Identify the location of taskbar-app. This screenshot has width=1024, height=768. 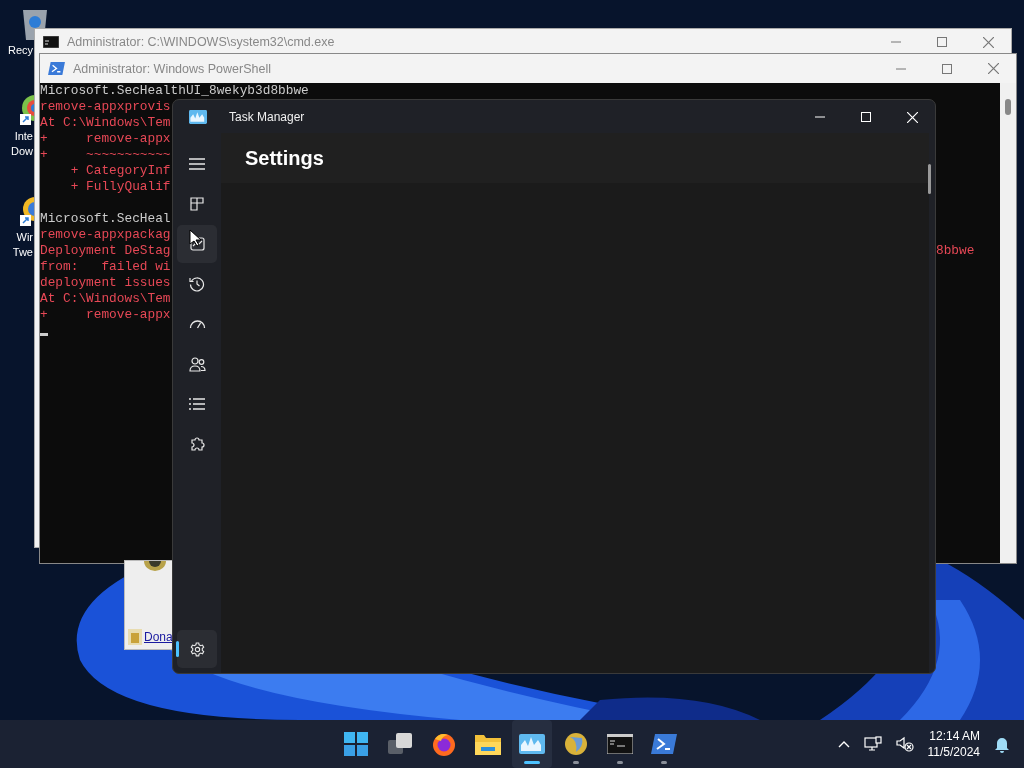
(532, 744).